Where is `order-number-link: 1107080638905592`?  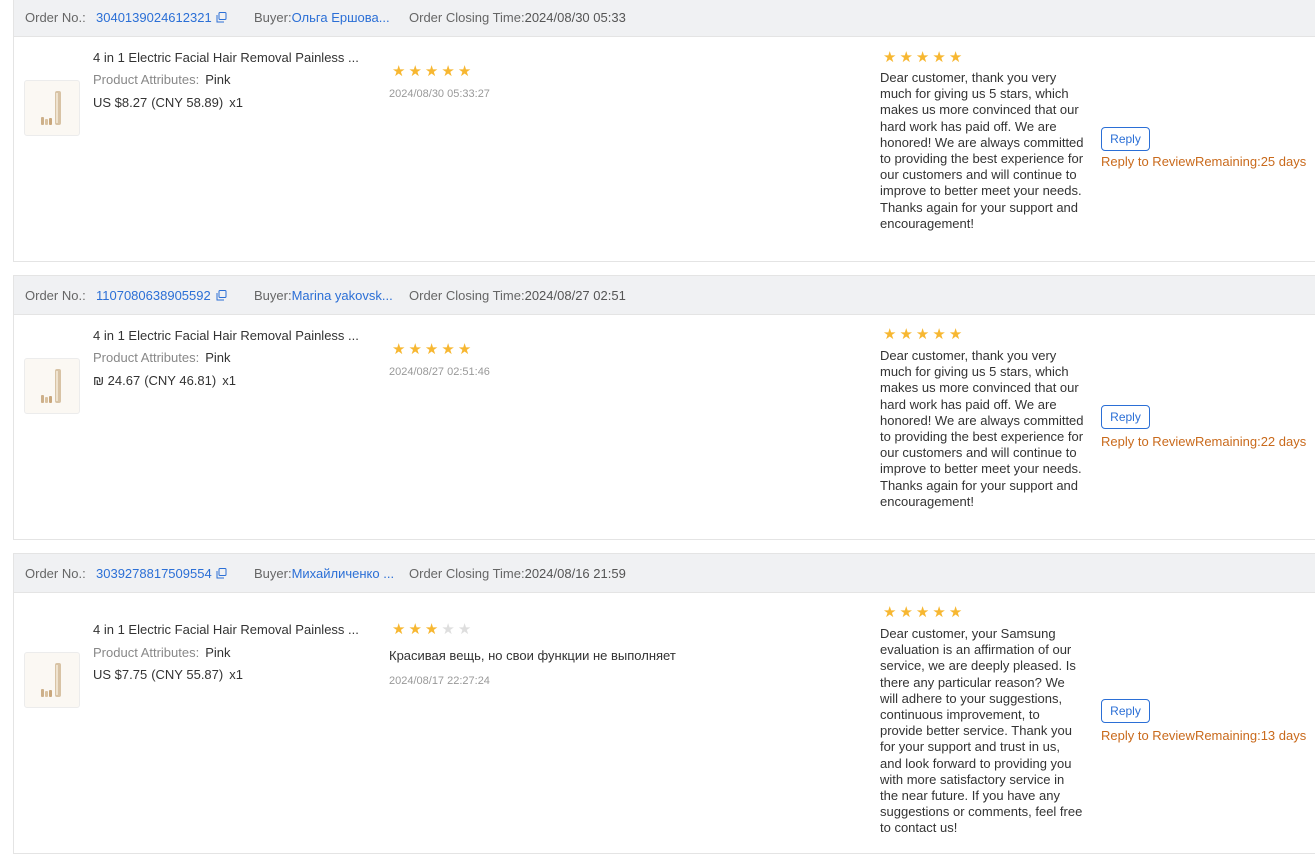
order-number-link: 1107080638905592 is located at coordinates (153, 295).